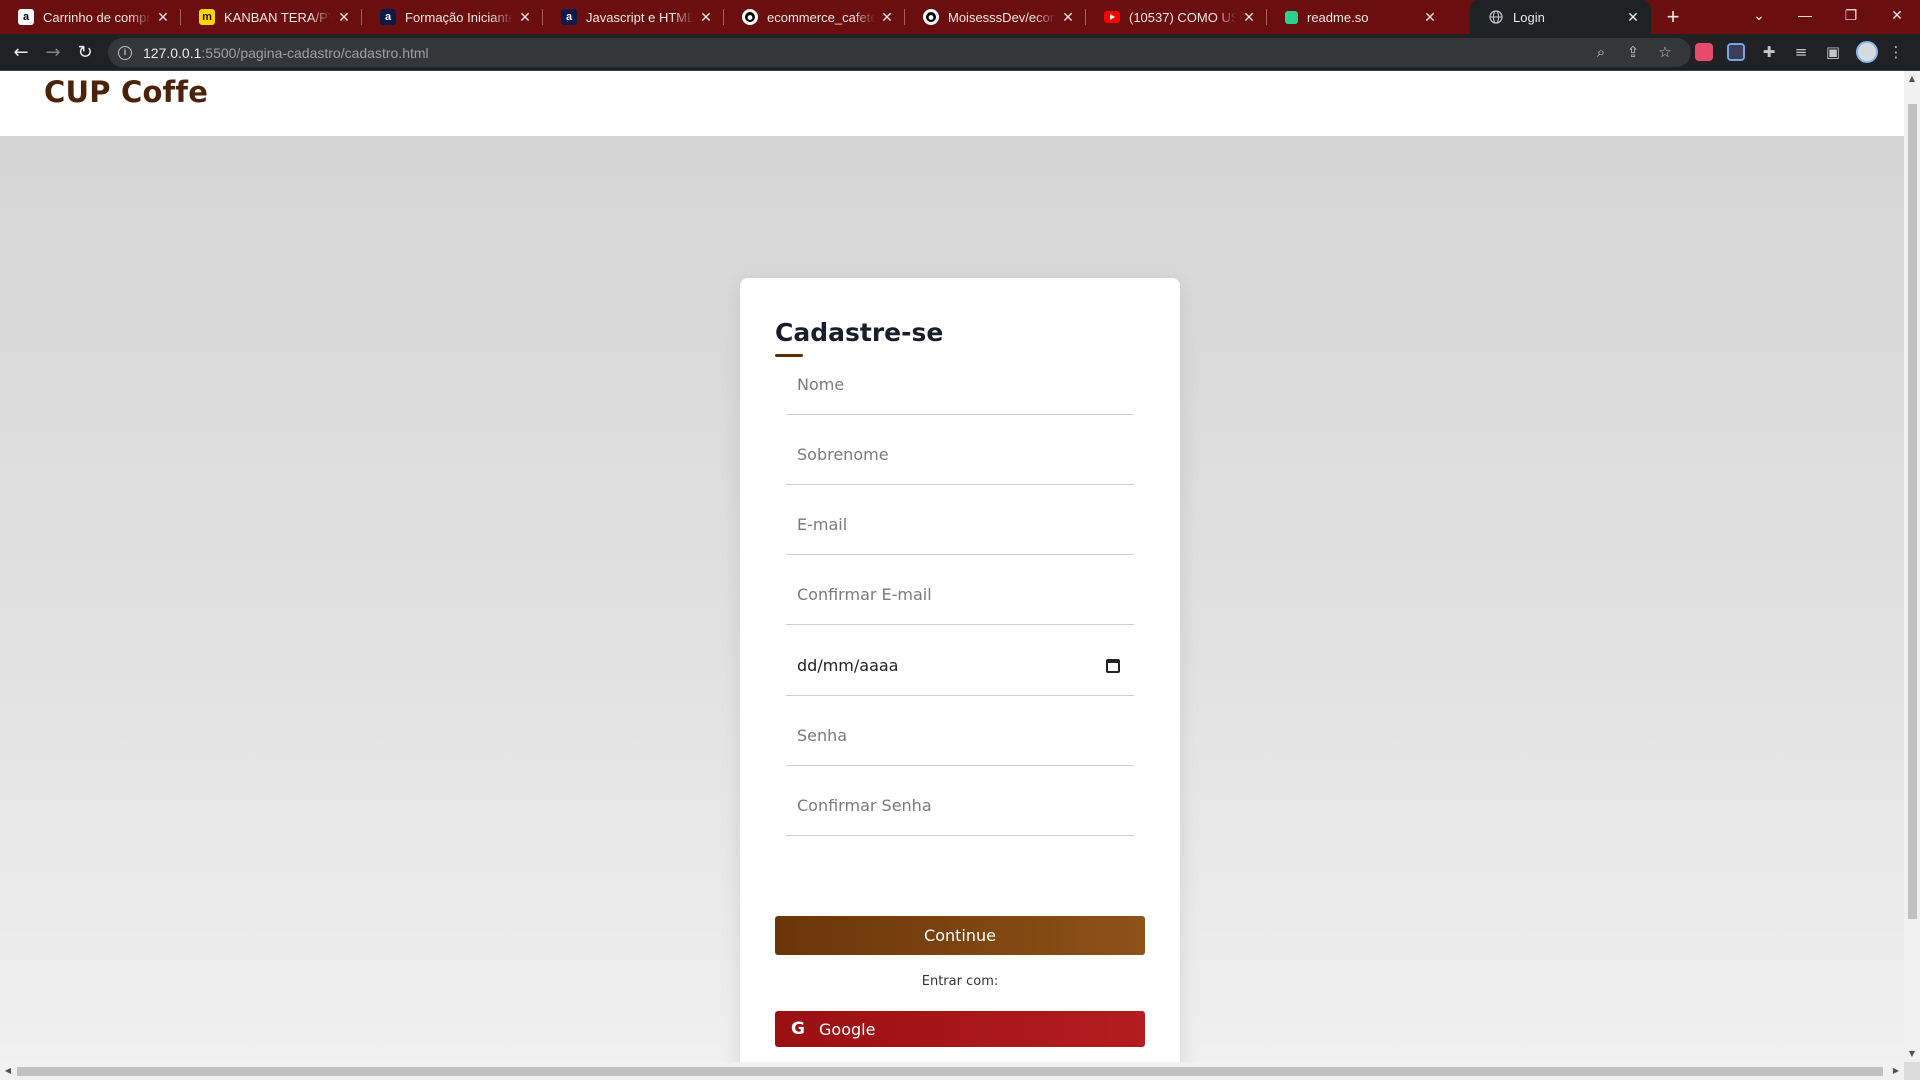  What do you see at coordinates (97, 17) in the screenshot?
I see `tab-title: Carrinho de compras d` at bounding box center [97, 17].